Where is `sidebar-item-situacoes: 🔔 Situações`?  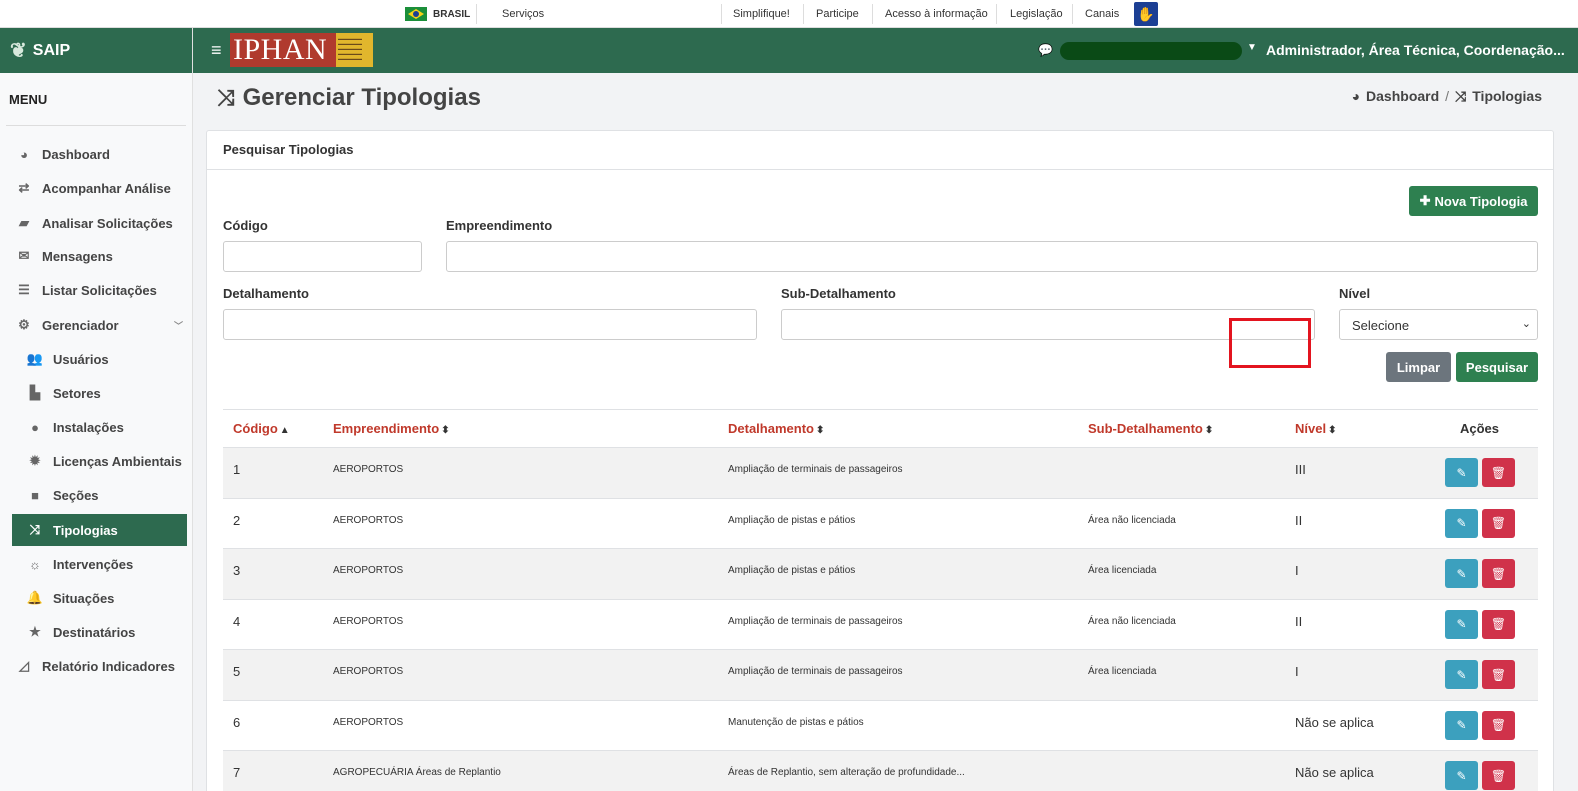 sidebar-item-situacoes: 🔔 Situações is located at coordinates (99, 598).